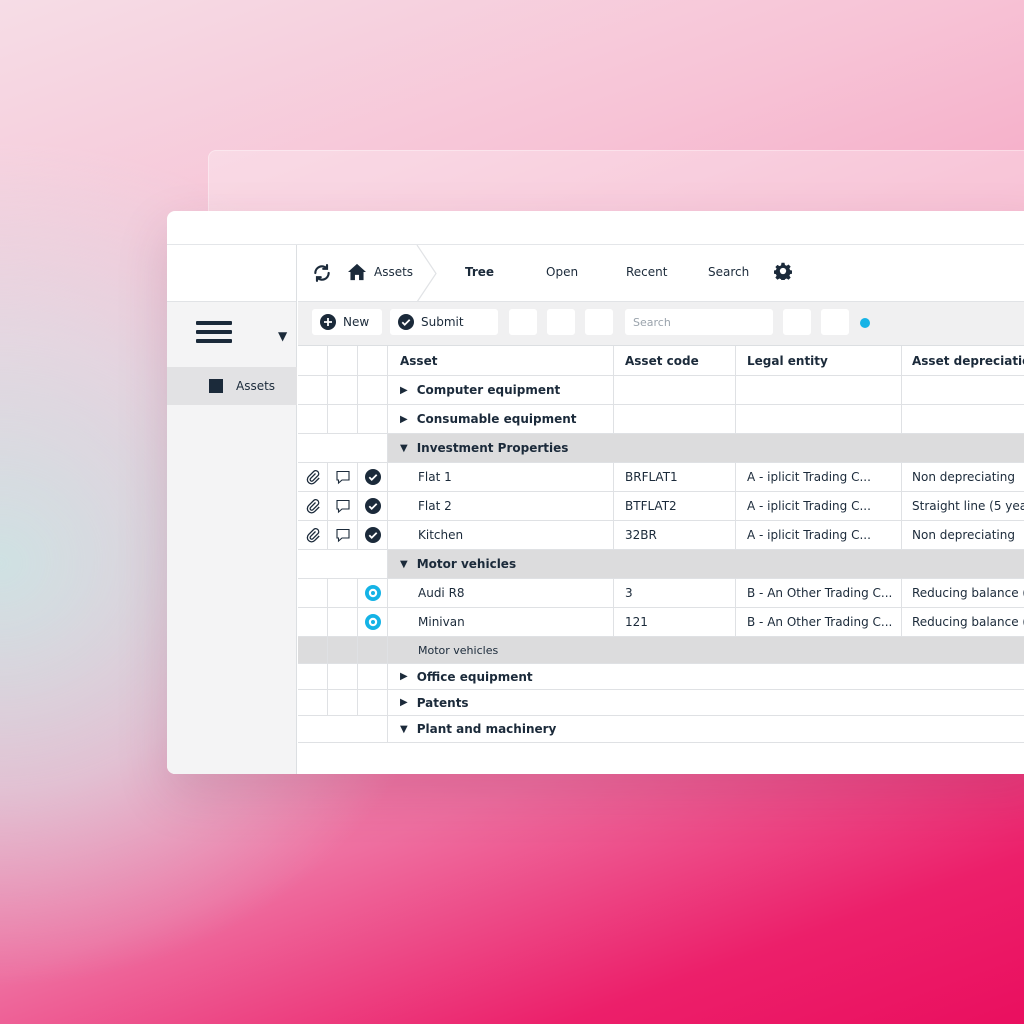 This screenshot has height=1024, width=1024. What do you see at coordinates (347, 322) in the screenshot?
I see `new-button: New` at bounding box center [347, 322].